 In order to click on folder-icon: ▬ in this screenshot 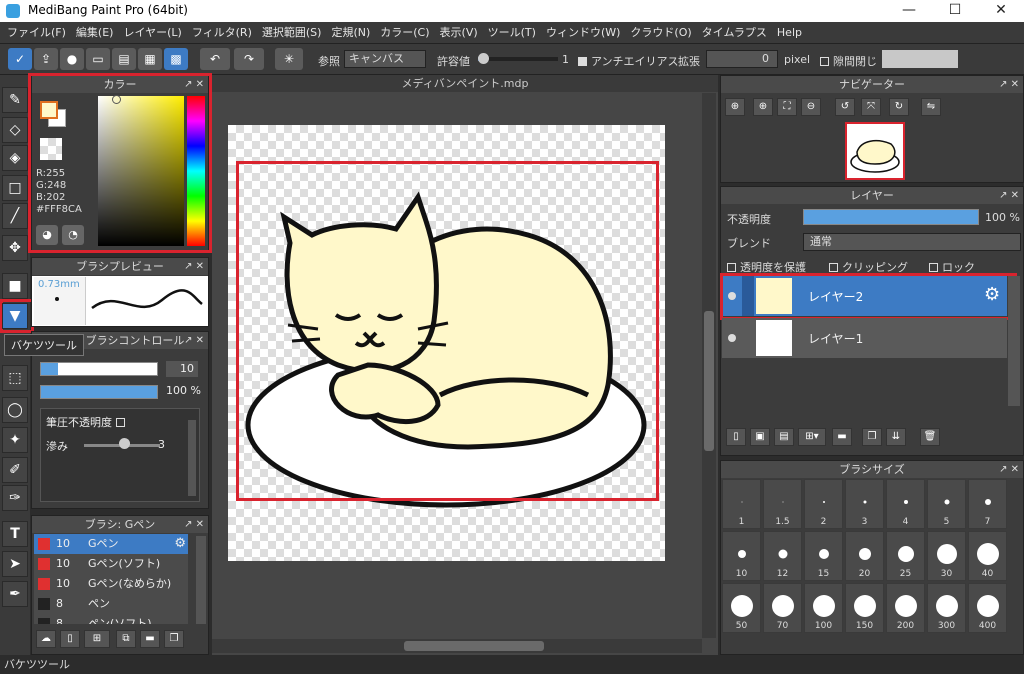, I will do `click(150, 639)`.